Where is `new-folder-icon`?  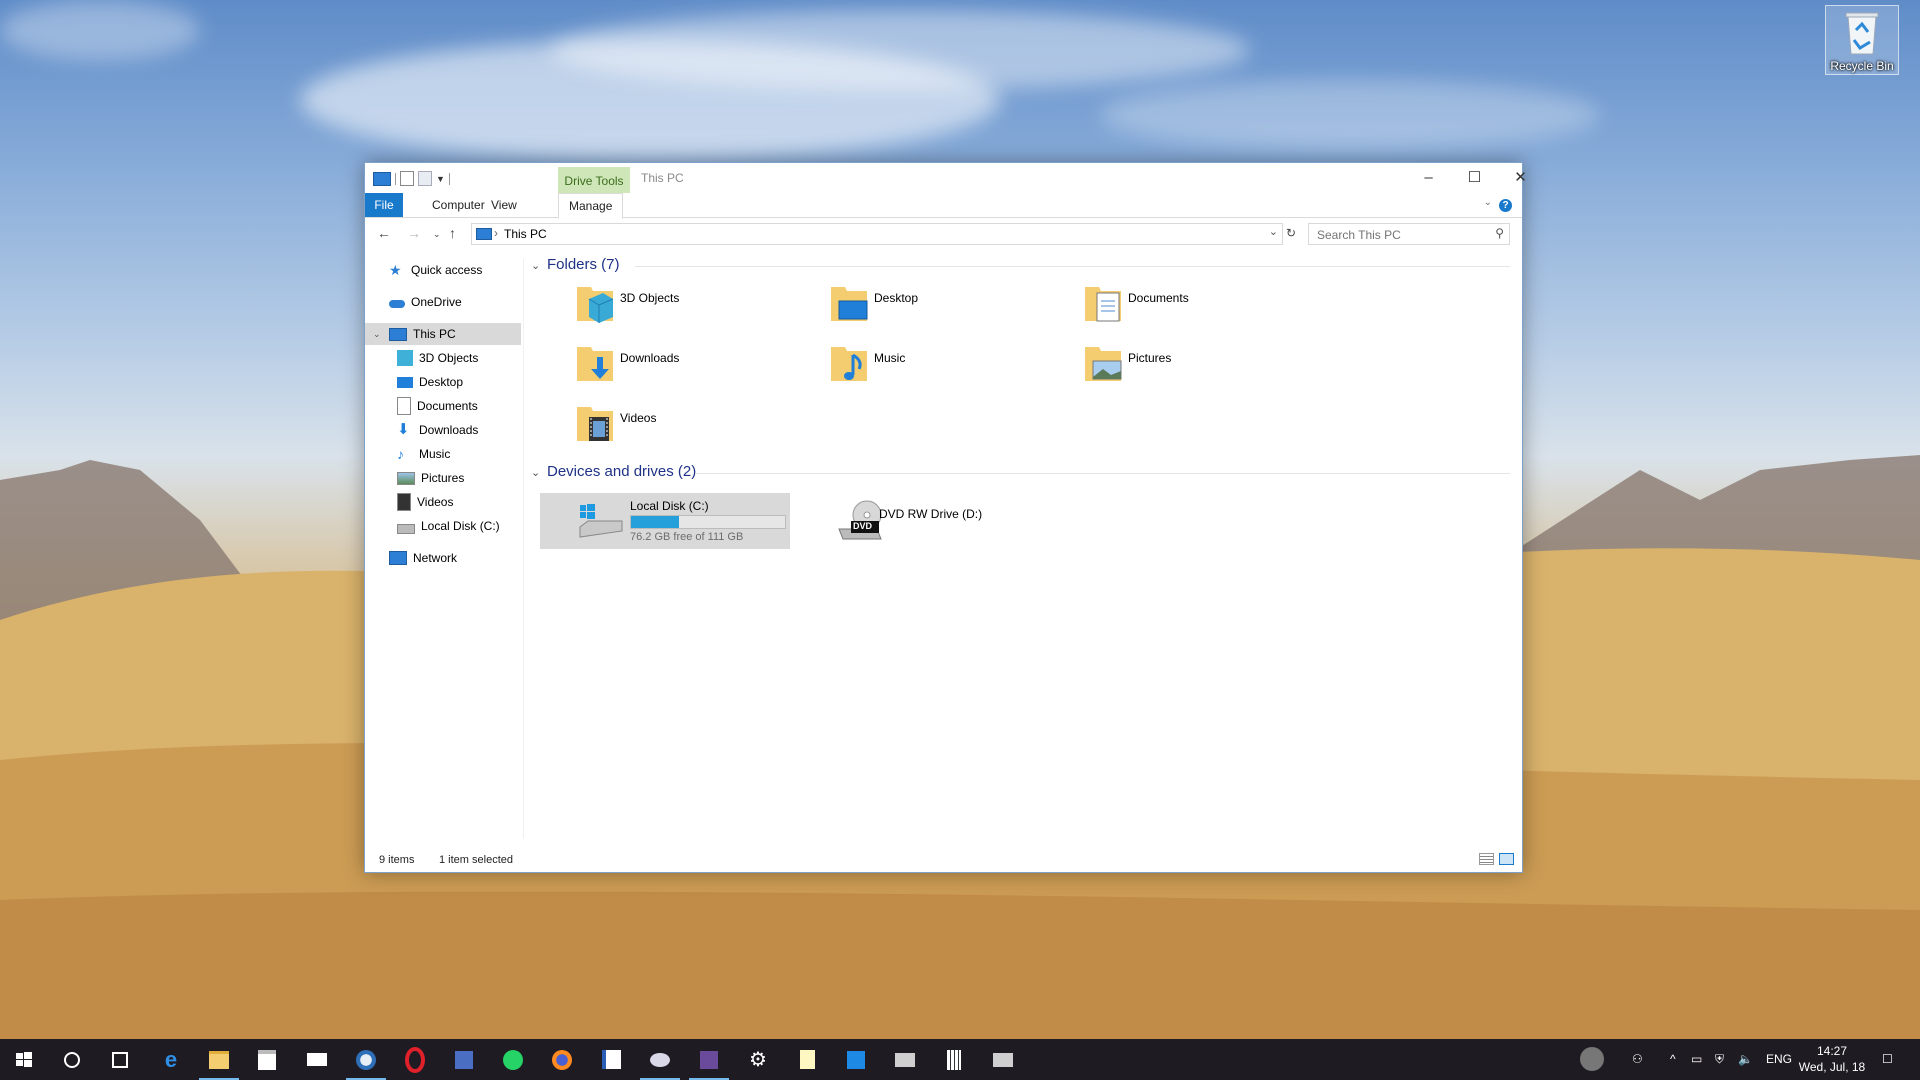
new-folder-icon is located at coordinates (425, 178).